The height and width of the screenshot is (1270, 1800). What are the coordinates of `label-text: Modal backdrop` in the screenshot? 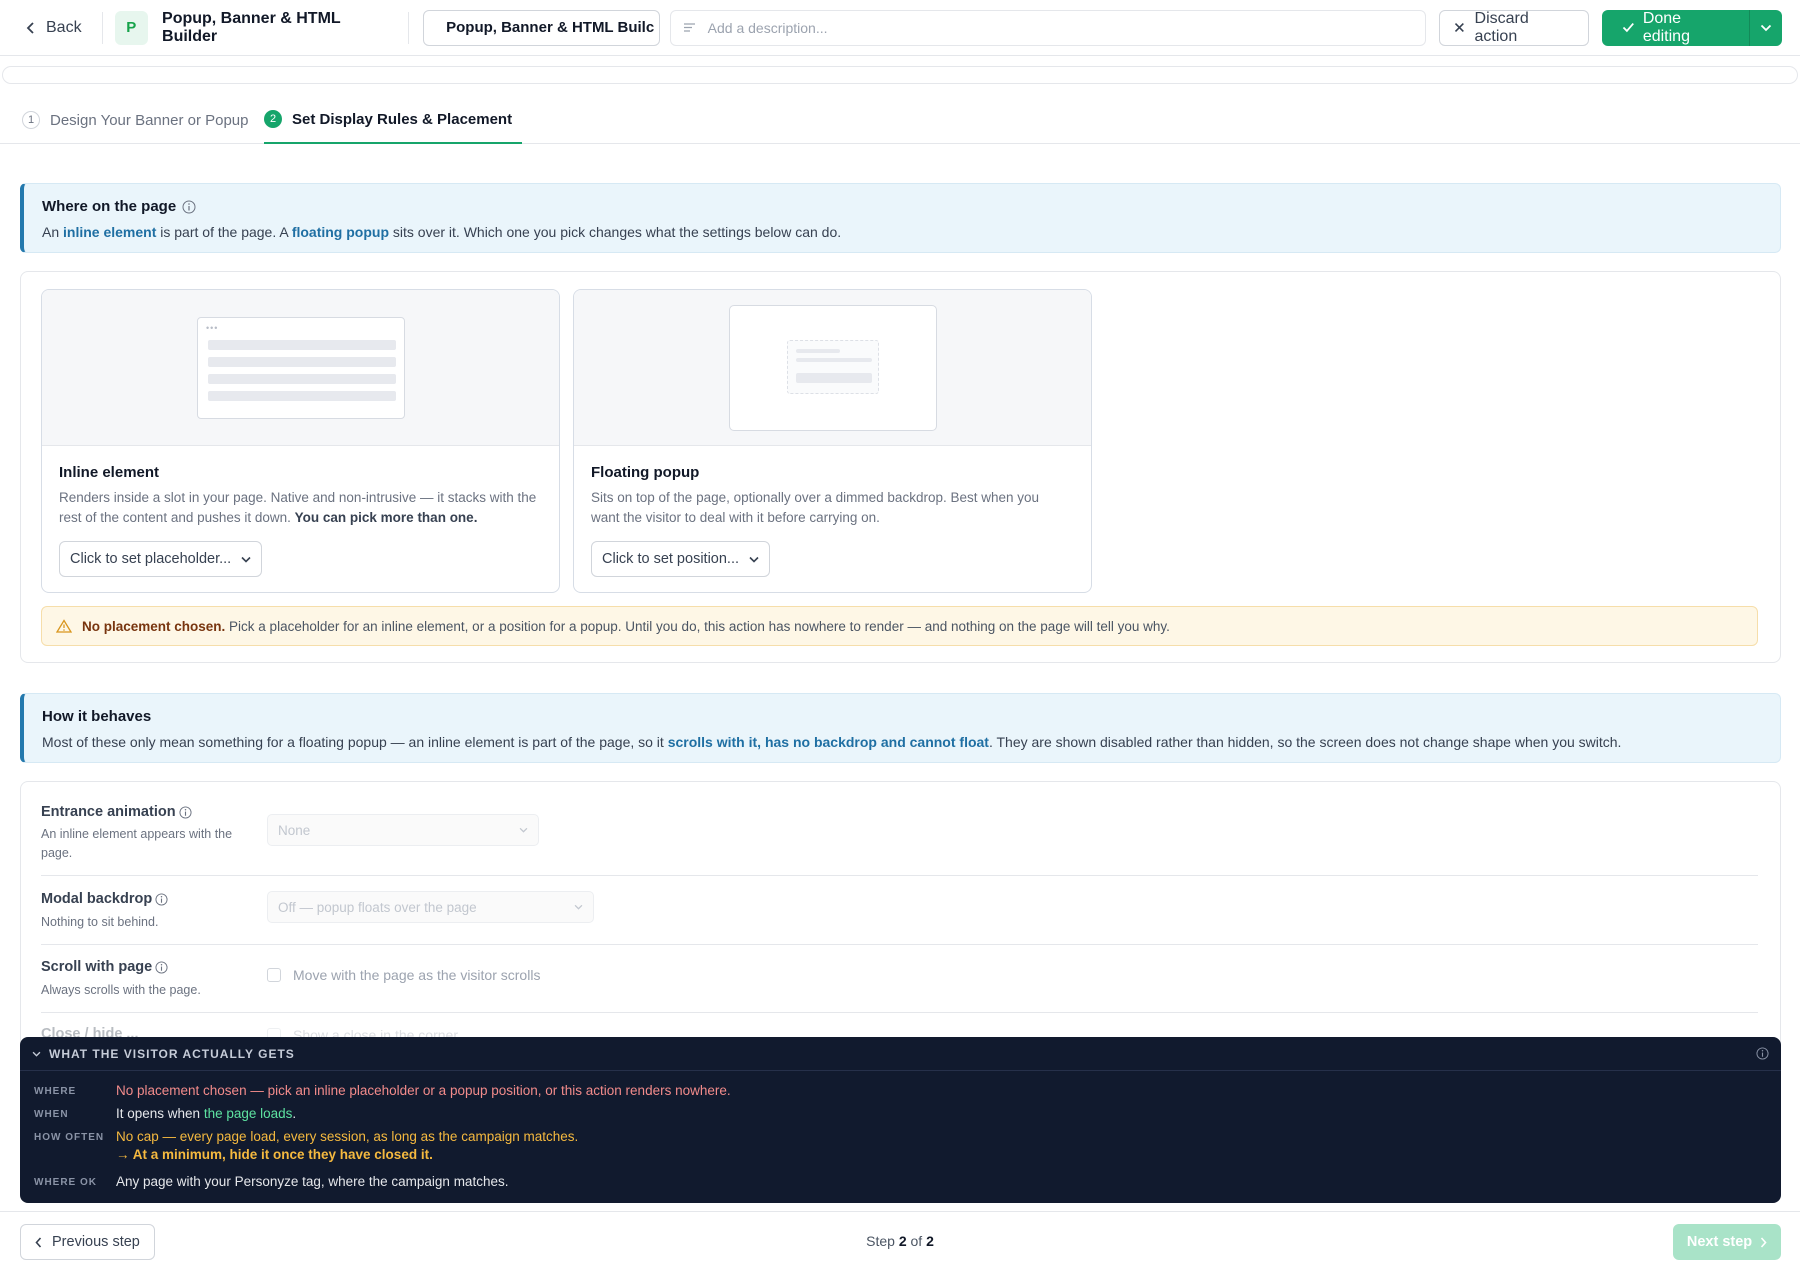 It's located at (97, 899).